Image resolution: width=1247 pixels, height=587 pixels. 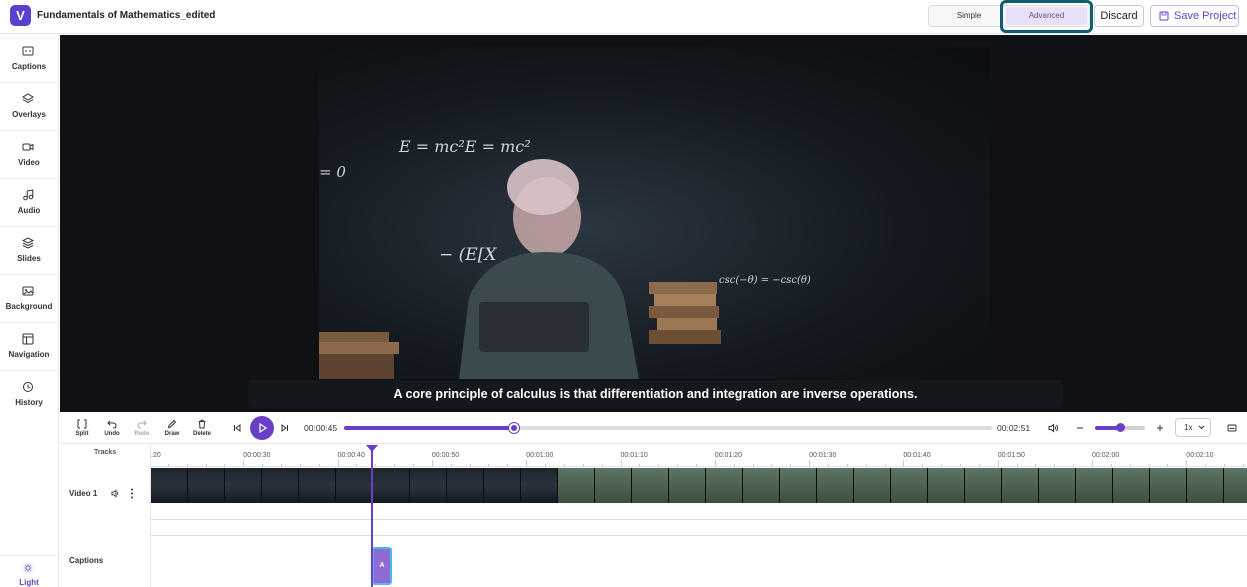 I want to click on track-label-captions: Captions, so click(x=86, y=560).